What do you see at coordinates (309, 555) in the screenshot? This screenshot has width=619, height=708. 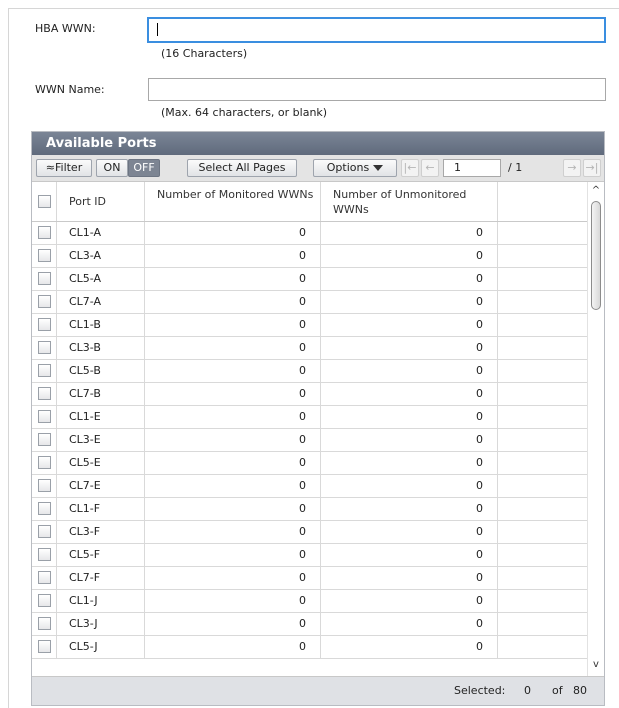 I see `table-row: CL5-F 0 0` at bounding box center [309, 555].